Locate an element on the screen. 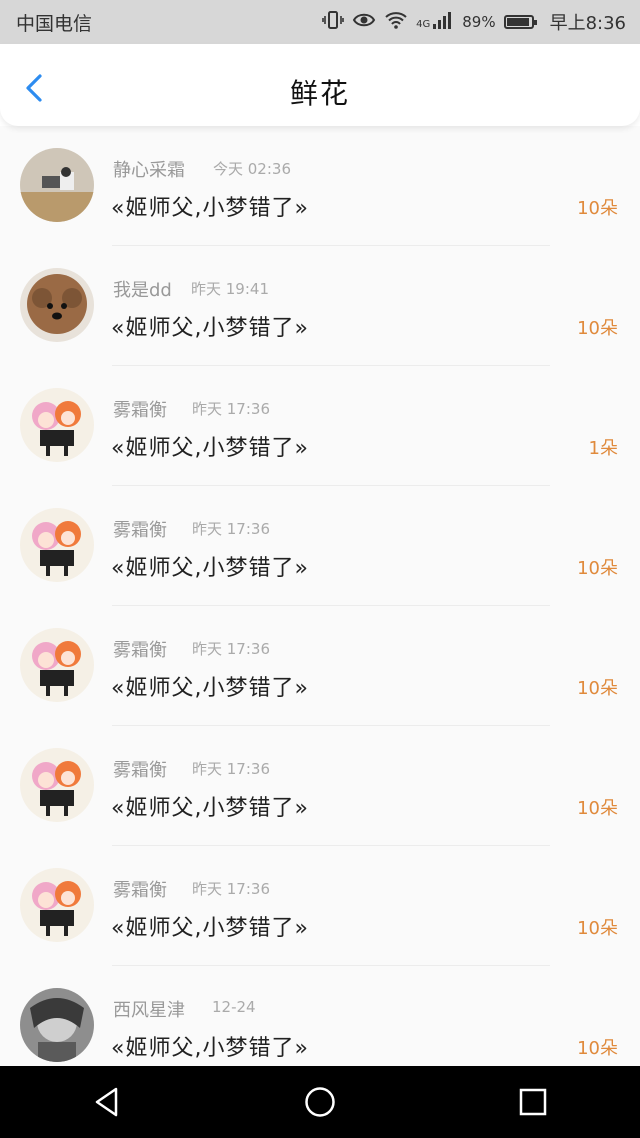 This screenshot has height=1138, width=640. sender-name: 静心采霜 is located at coordinates (149, 170).